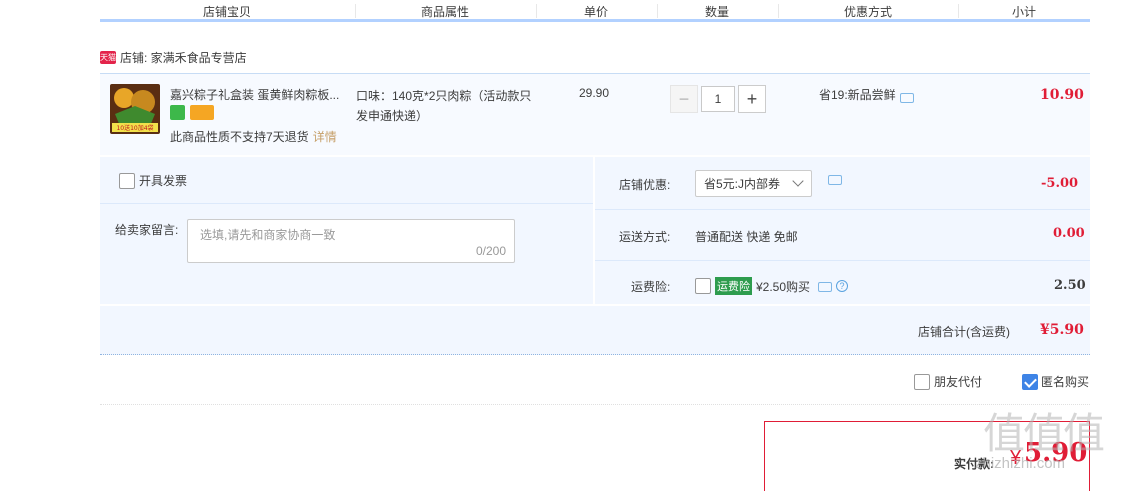 The width and height of the screenshot is (1124, 491). I want to click on svg-text: 10送10加4袋, so click(134, 128).